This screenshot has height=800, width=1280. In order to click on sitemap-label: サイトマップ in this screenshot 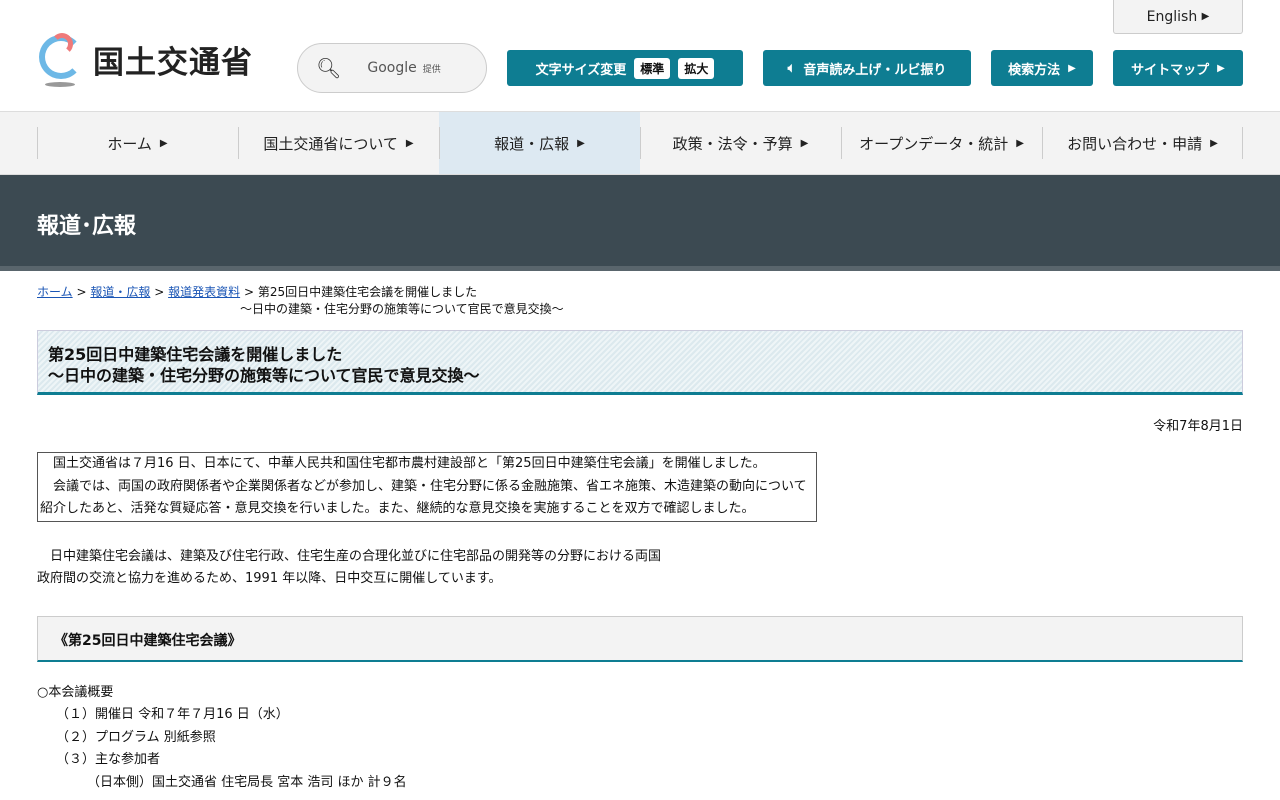, I will do `click(1170, 70)`.